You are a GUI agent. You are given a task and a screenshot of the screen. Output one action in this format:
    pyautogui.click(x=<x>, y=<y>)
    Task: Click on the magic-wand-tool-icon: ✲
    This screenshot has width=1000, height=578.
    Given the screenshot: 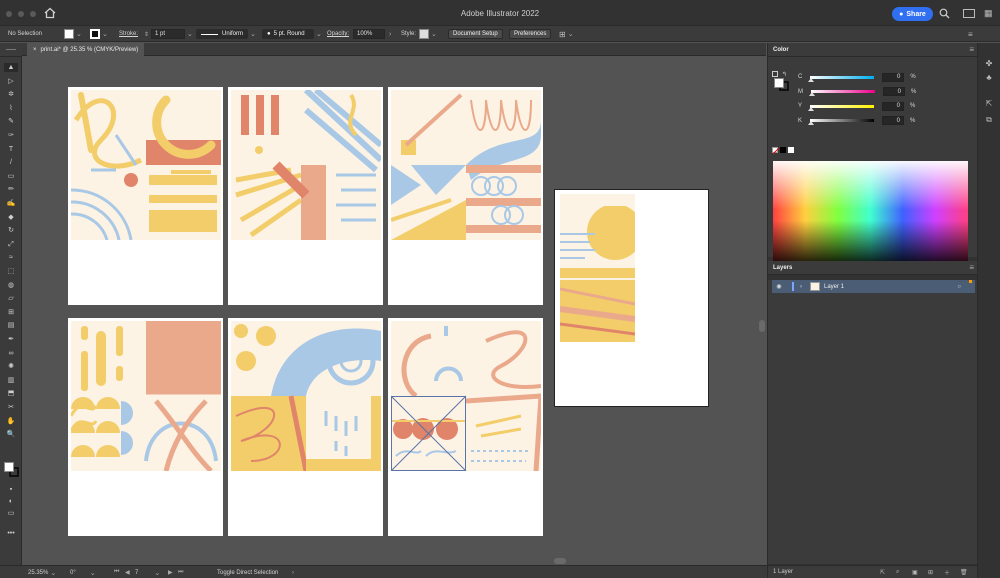 What is the action you would take?
    pyautogui.click(x=11, y=94)
    